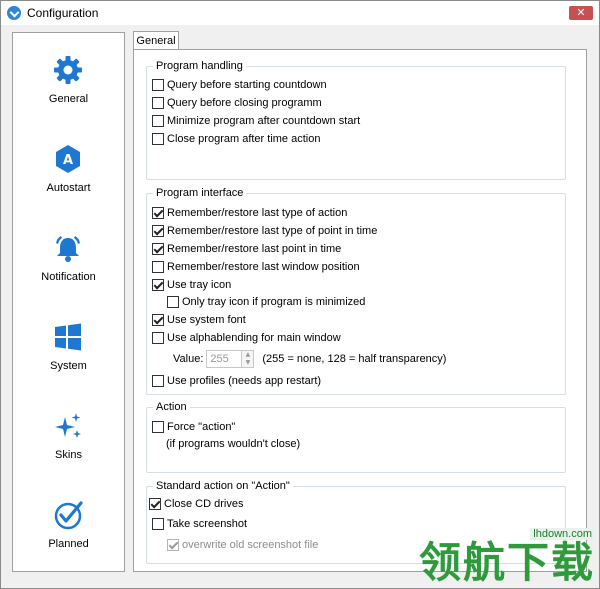 This screenshot has width=600, height=589. Describe the element at coordinates (254, 338) in the screenshot. I see `checkbox-label: Use alphablending for main window` at that location.